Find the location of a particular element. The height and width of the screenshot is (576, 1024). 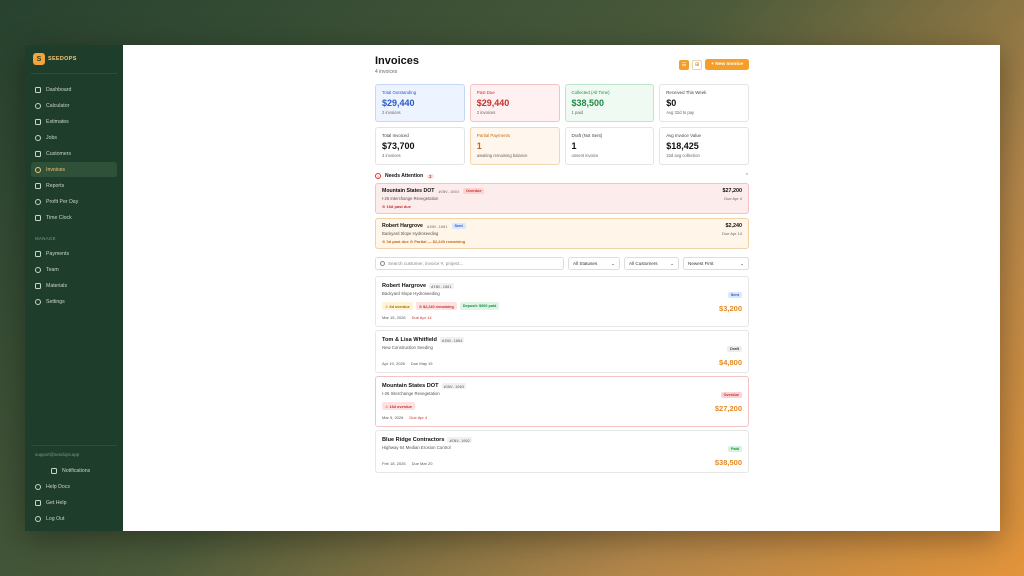

card-icon is located at coordinates (38, 253).